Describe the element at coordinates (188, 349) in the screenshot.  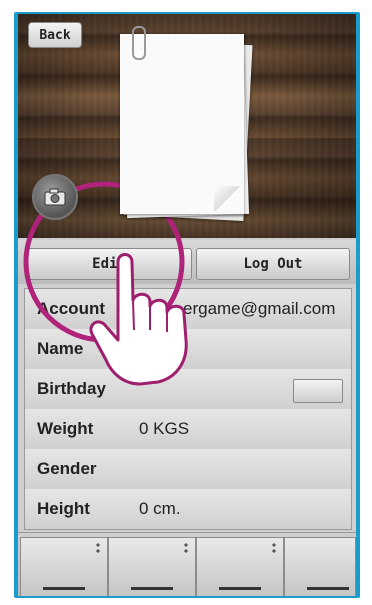
I see `profile-row-name: Name` at that location.